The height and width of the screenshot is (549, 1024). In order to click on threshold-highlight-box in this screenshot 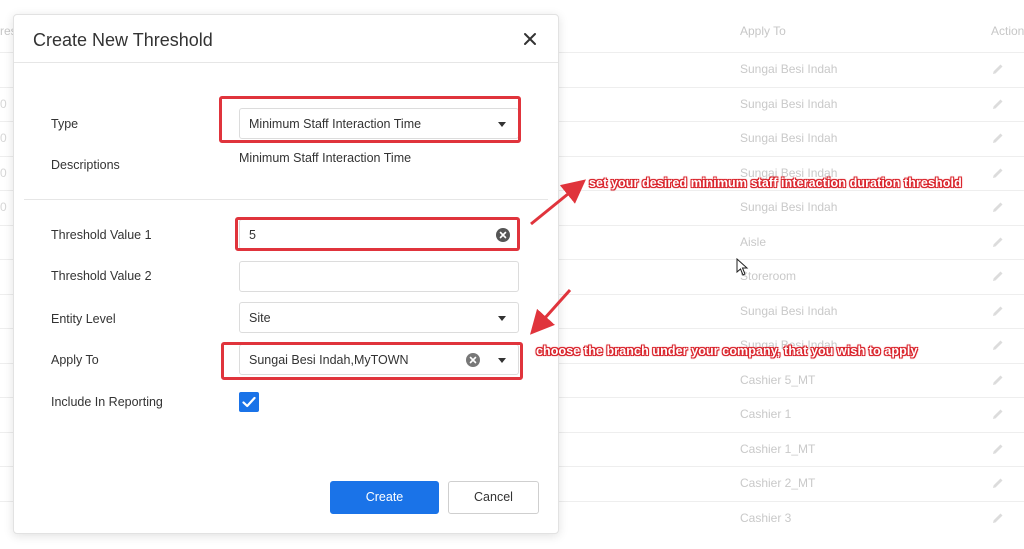, I will do `click(377, 234)`.